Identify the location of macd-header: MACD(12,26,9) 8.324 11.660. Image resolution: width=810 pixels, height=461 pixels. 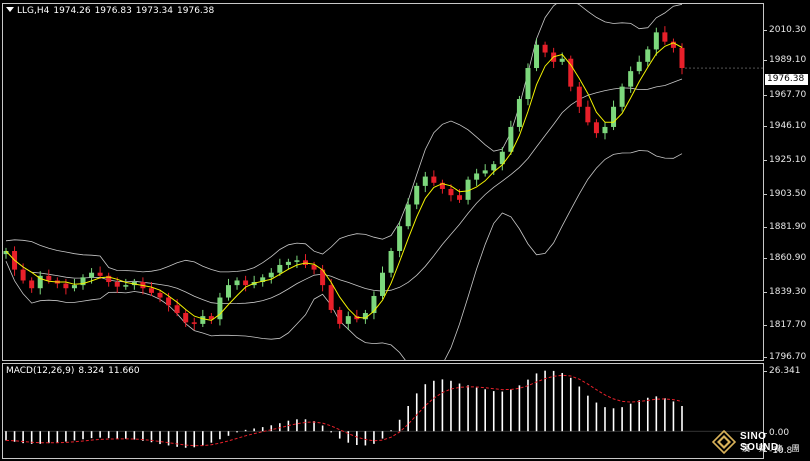
(75, 371).